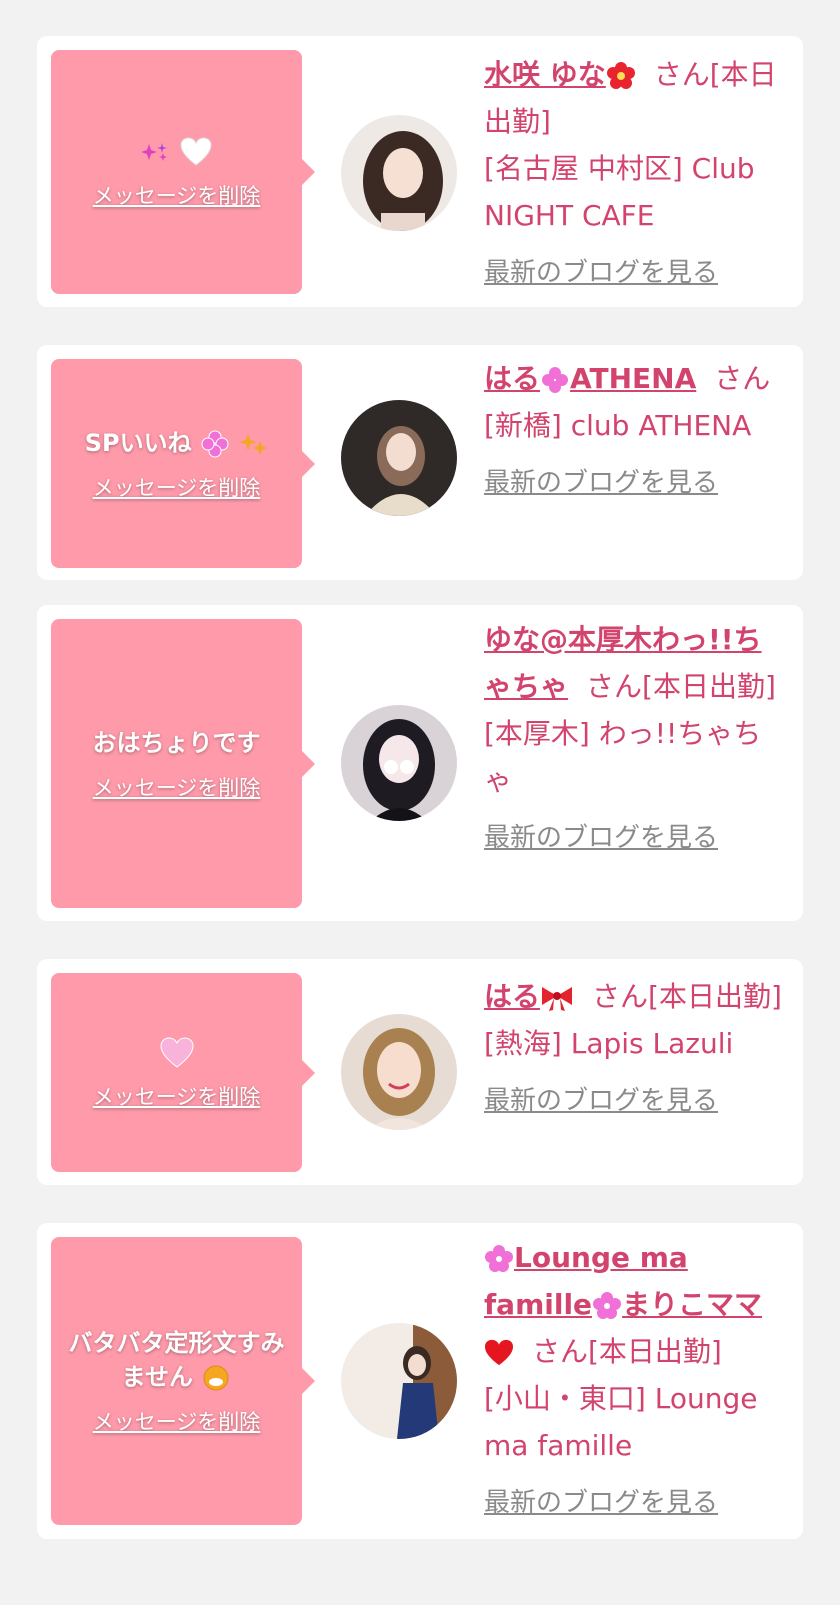 The image size is (840, 1605). What do you see at coordinates (529, 996) in the screenshot?
I see `cast-name-link: はる` at bounding box center [529, 996].